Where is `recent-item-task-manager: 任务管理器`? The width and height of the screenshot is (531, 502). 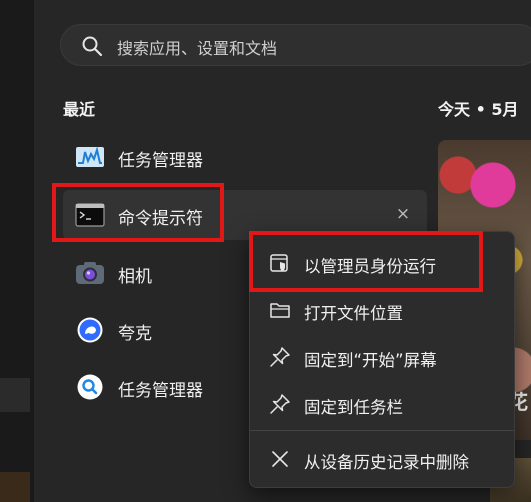 recent-item-task-manager: 任务管理器 is located at coordinates (245, 157).